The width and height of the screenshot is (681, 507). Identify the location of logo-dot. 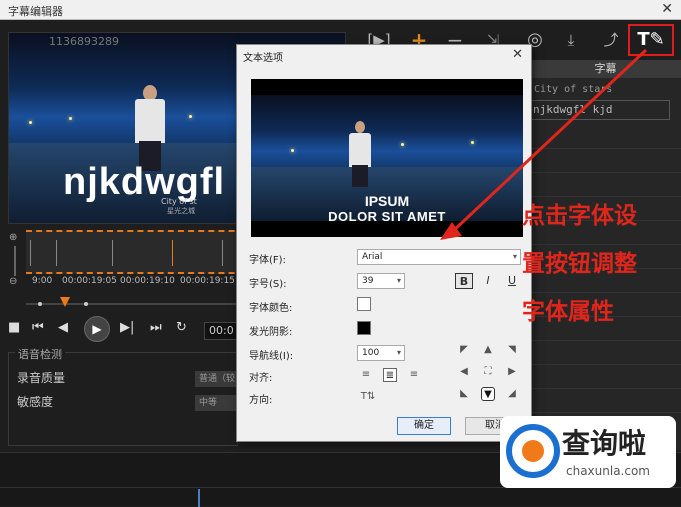
(533, 451).